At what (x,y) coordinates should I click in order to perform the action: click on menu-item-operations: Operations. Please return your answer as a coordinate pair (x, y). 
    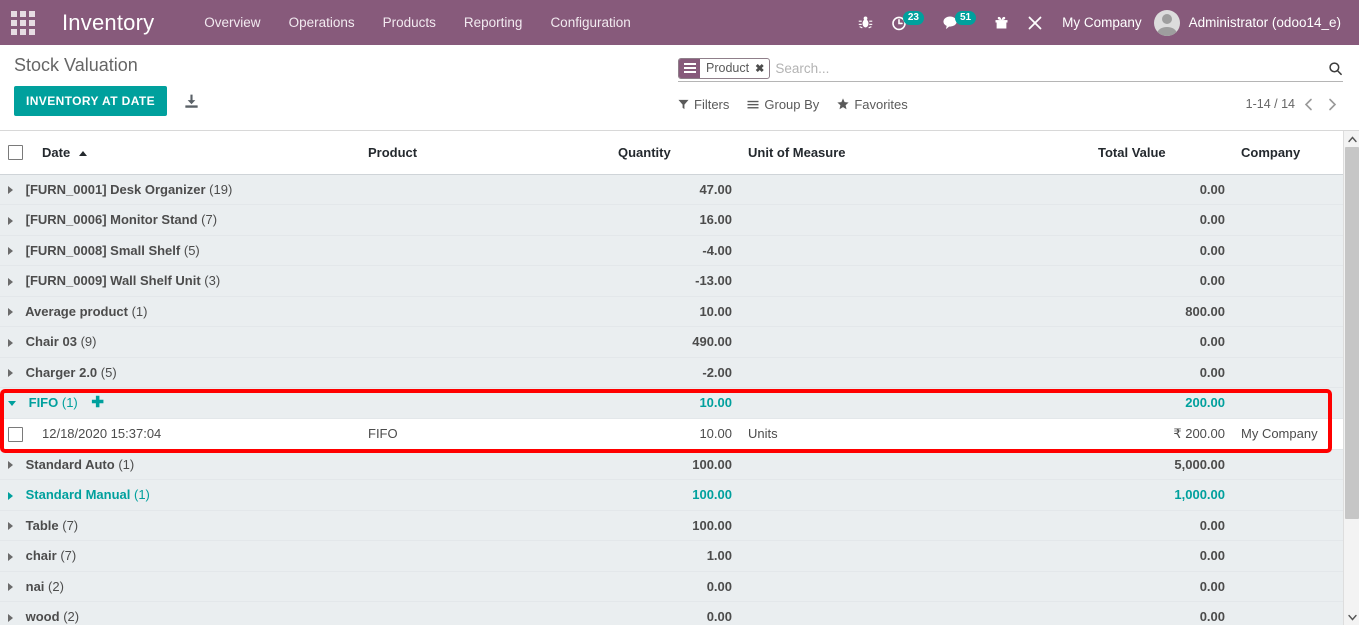
    Looking at the image, I should click on (322, 22).